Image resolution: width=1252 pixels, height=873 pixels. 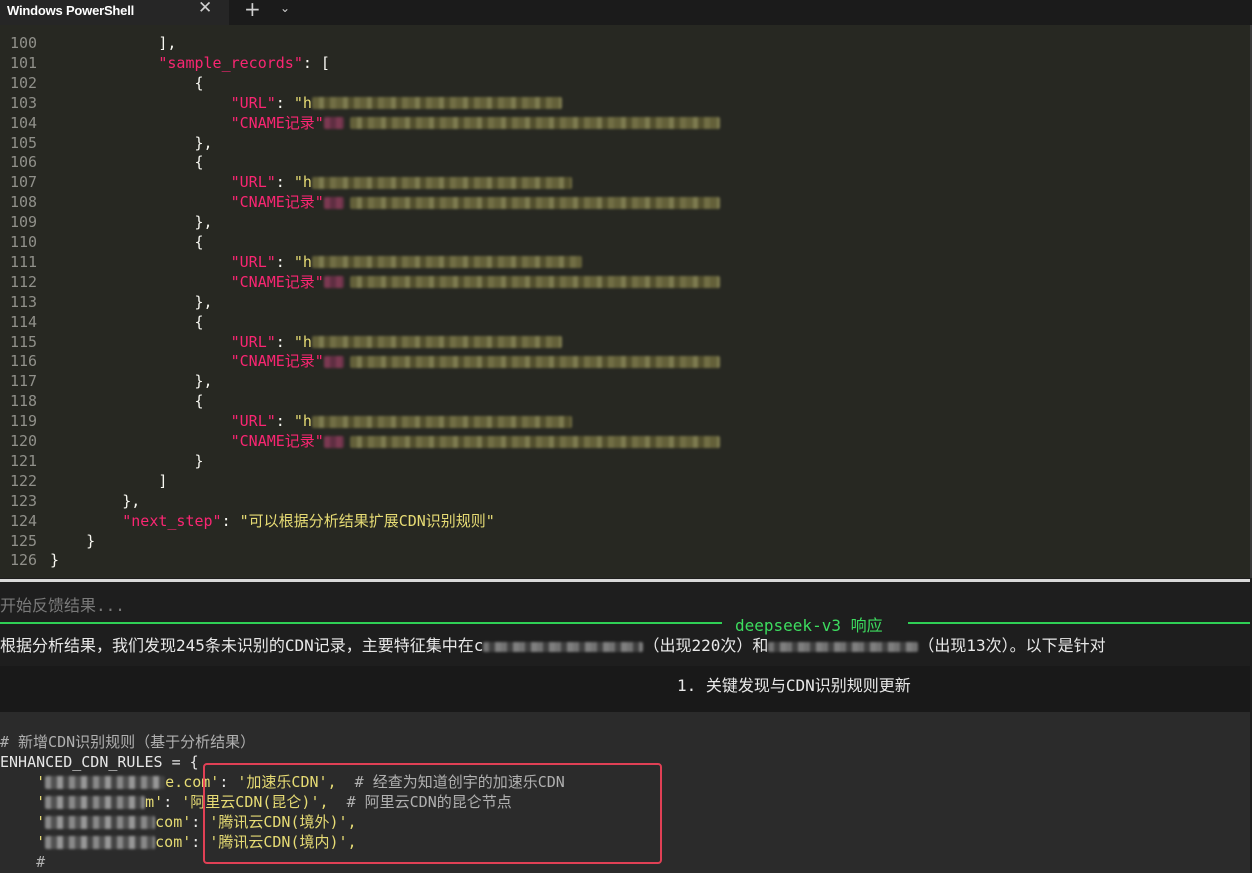 What do you see at coordinates (625, 83) in the screenshot?
I see `code-line: 102 {` at bounding box center [625, 83].